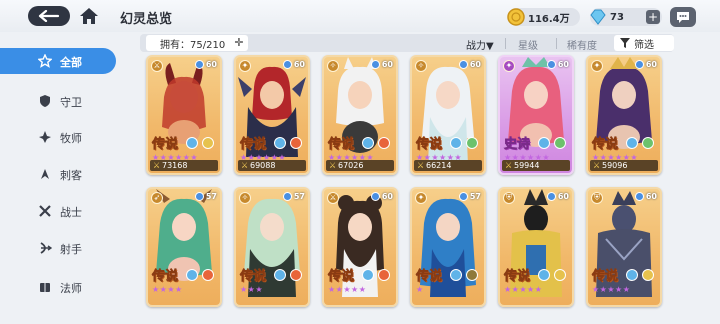 The image size is (720, 324). Describe the element at coordinates (45, 137) in the screenshot. I see `priest-icon` at that location.